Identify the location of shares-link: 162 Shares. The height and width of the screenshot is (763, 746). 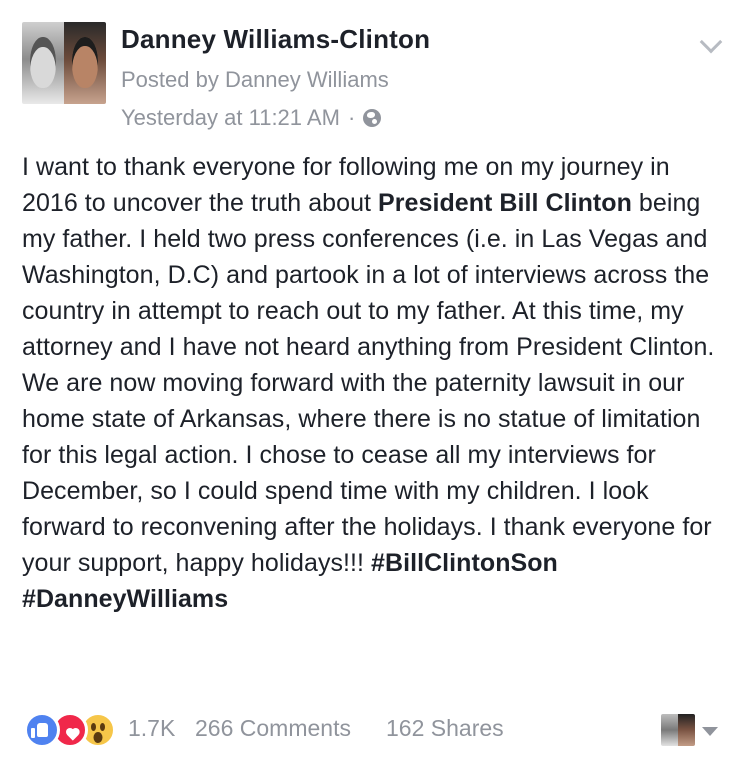
(445, 728).